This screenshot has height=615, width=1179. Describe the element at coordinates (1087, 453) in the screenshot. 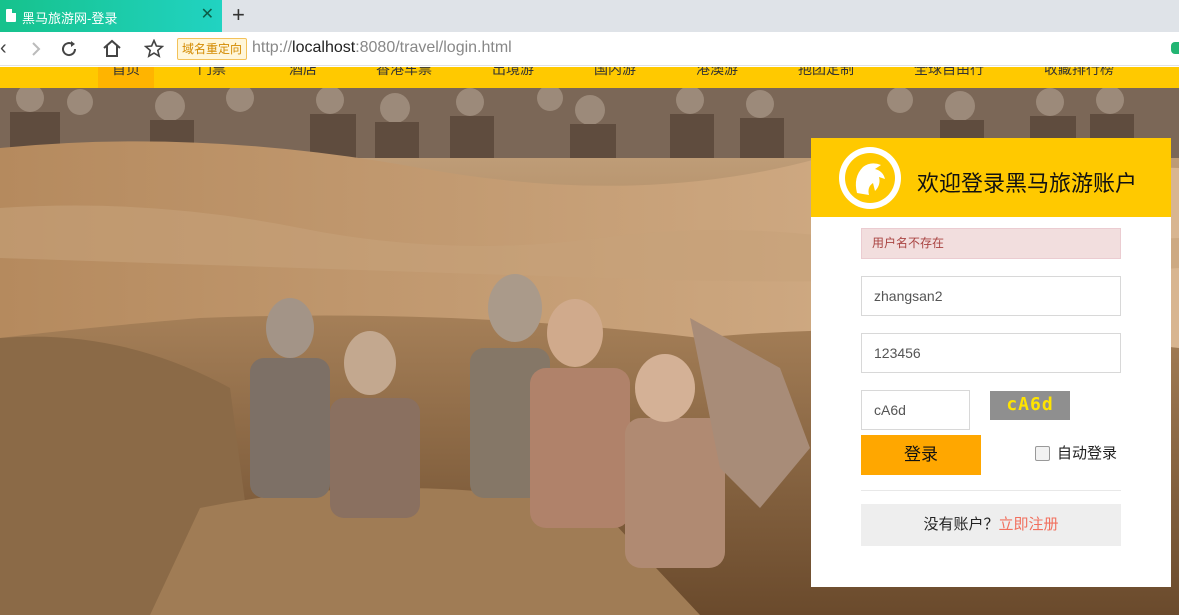

I see `auto-login-label: 自动登录` at that location.